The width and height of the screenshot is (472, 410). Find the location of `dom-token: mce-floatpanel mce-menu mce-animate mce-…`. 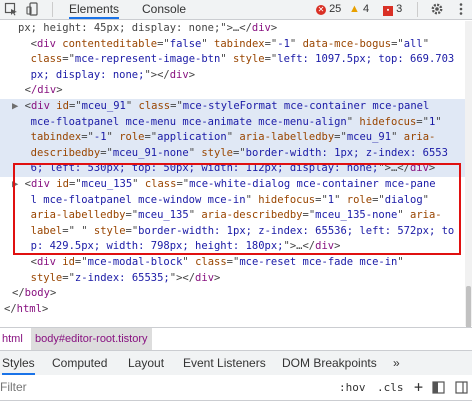

dom-token: mce-floatpanel mce-menu mce-animate mce-… is located at coordinates (182, 121).